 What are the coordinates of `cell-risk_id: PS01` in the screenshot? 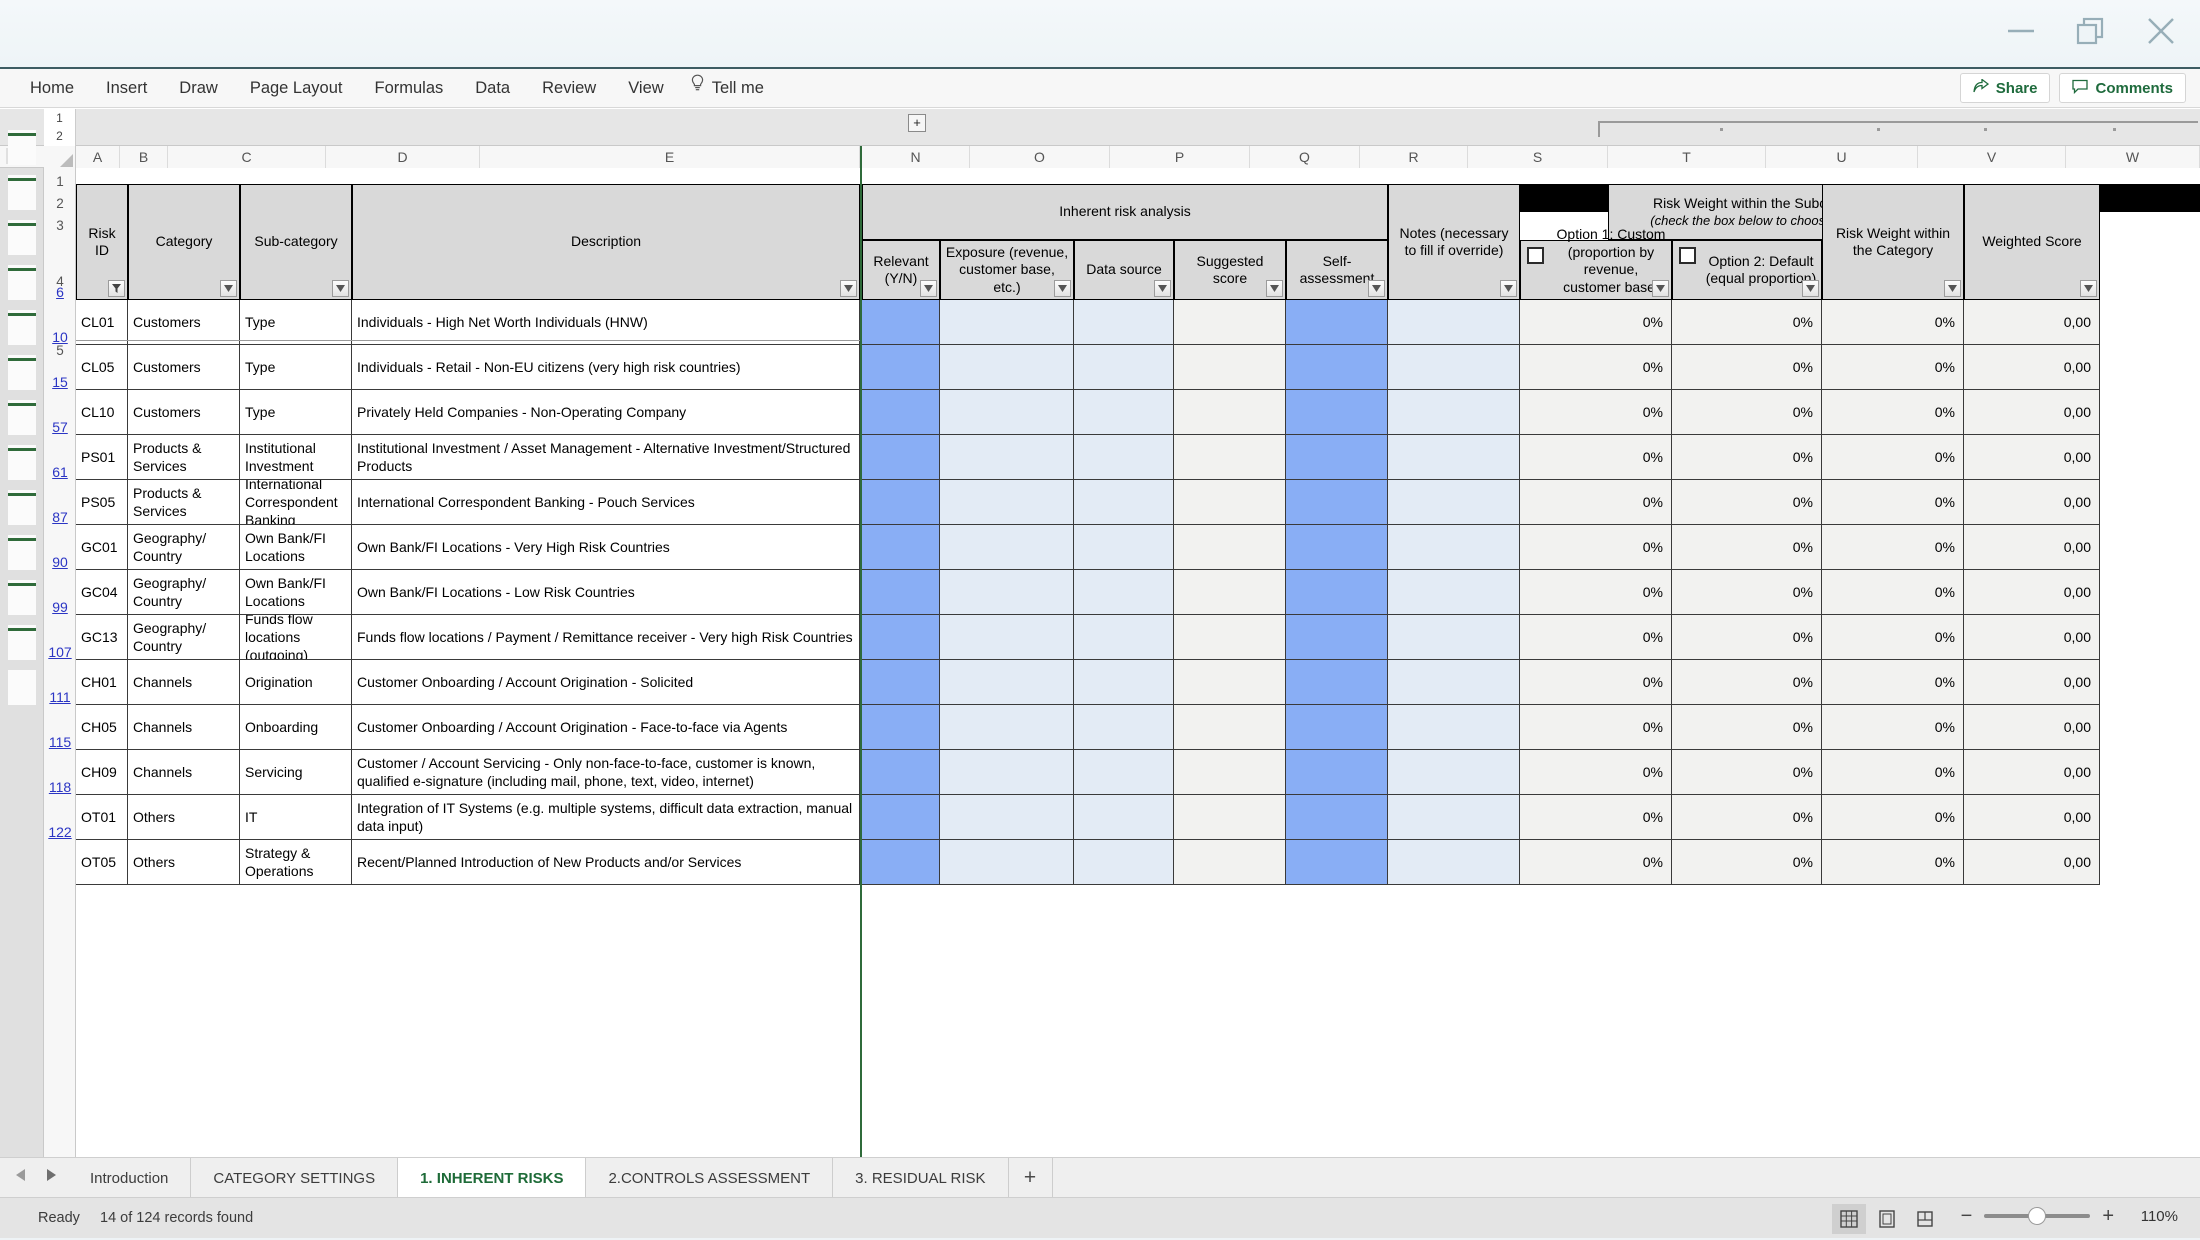 It's located at (102, 457).